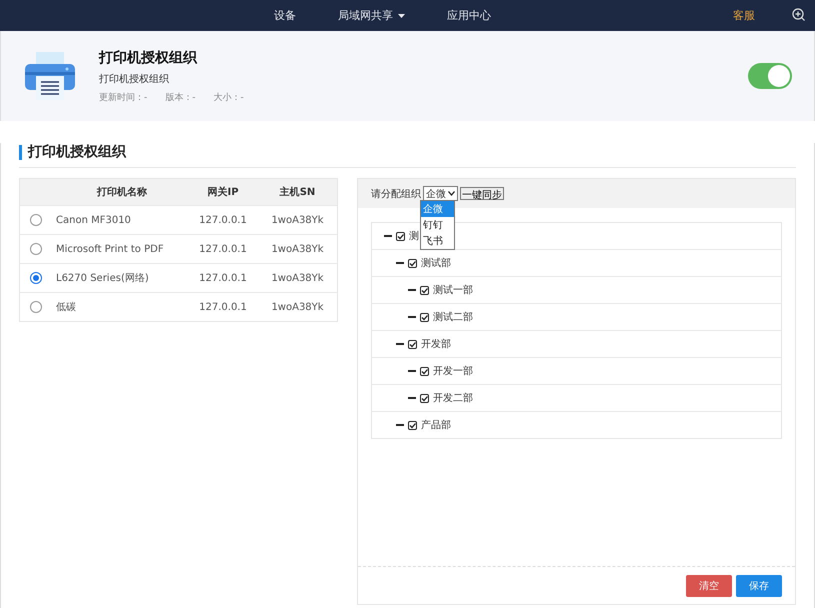  What do you see at coordinates (469, 15) in the screenshot?
I see `nav-item: 应用中心` at bounding box center [469, 15].